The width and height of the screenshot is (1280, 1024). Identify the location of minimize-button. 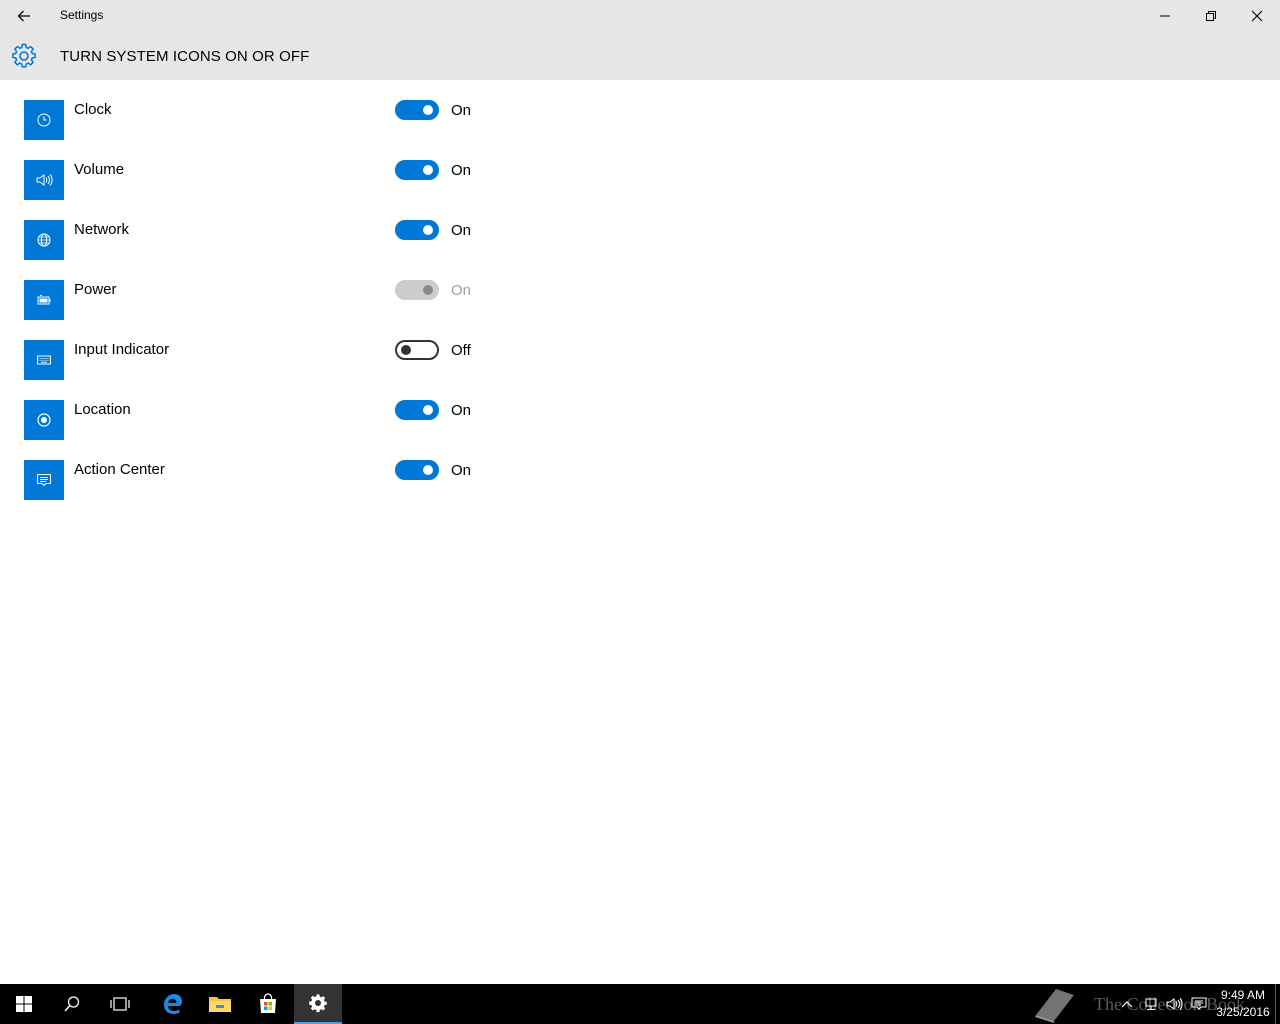
(1165, 16).